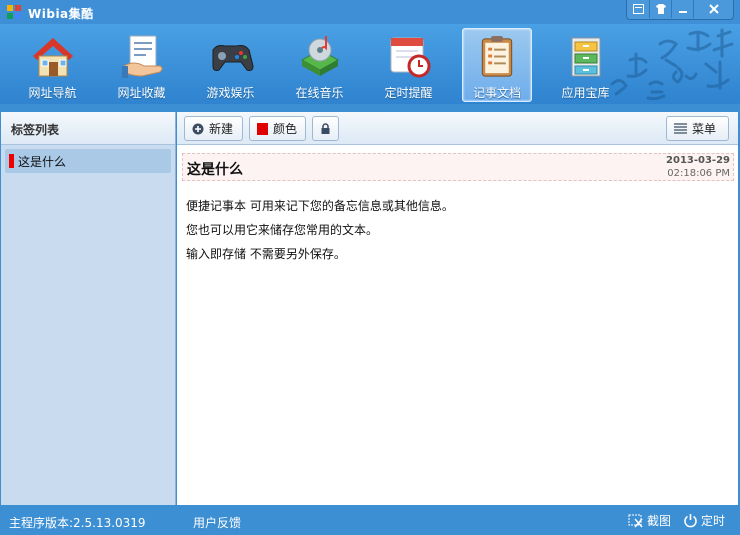 This screenshot has width=740, height=535. Describe the element at coordinates (713, 521) in the screenshot. I see `timer-label: 定时` at that location.